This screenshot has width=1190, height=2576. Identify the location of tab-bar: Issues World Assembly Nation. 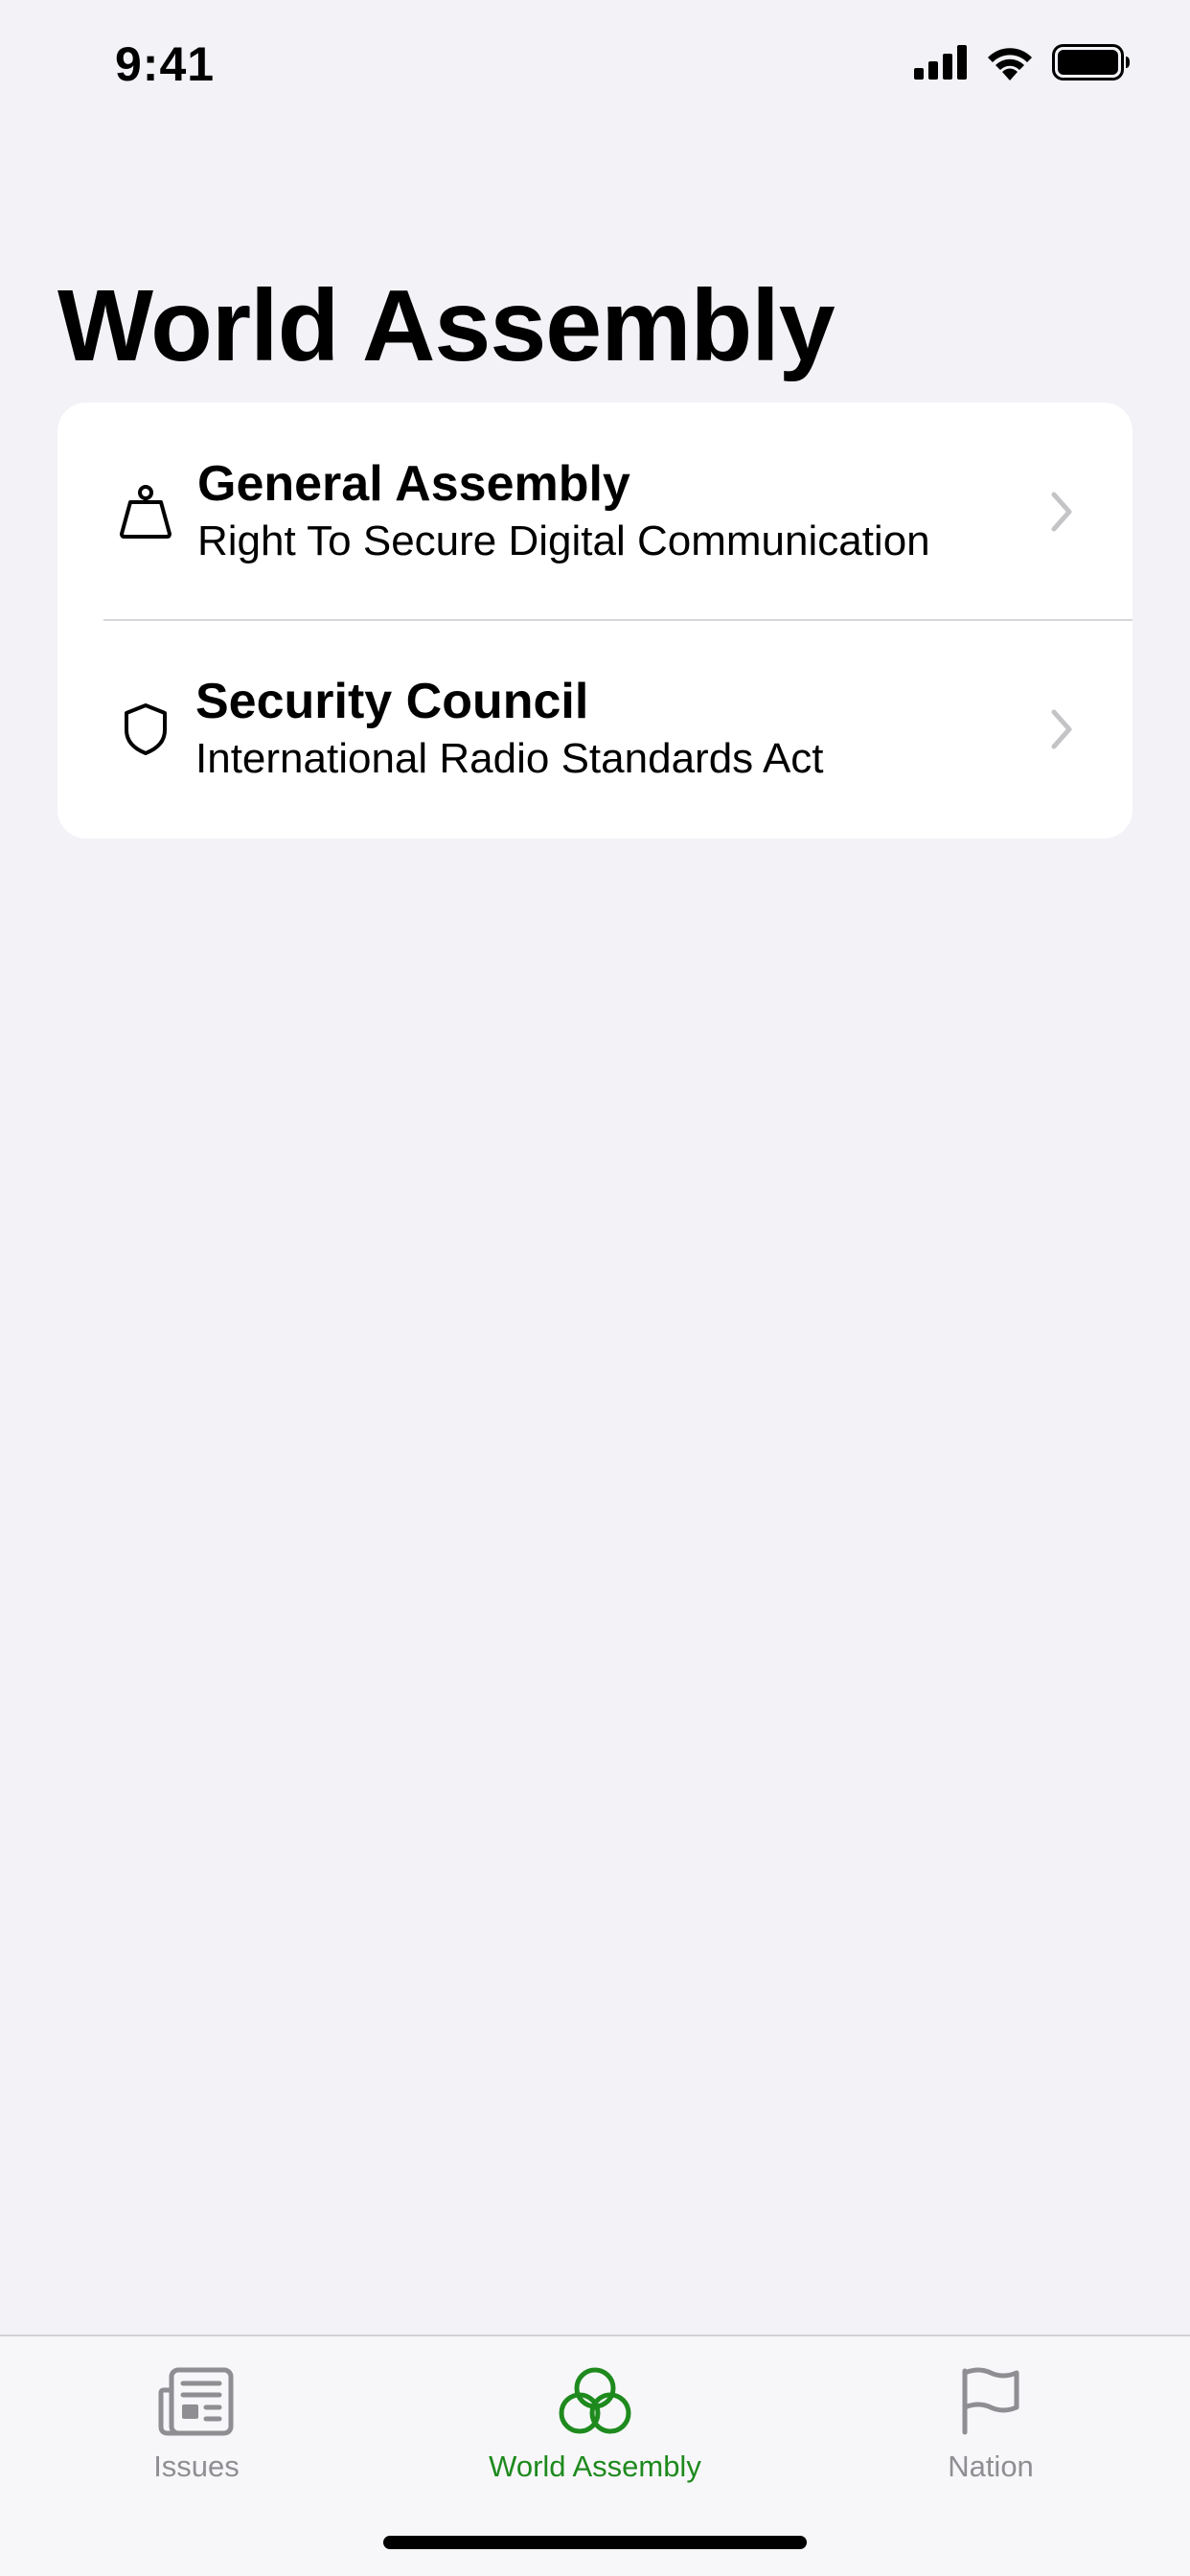
(595, 2455).